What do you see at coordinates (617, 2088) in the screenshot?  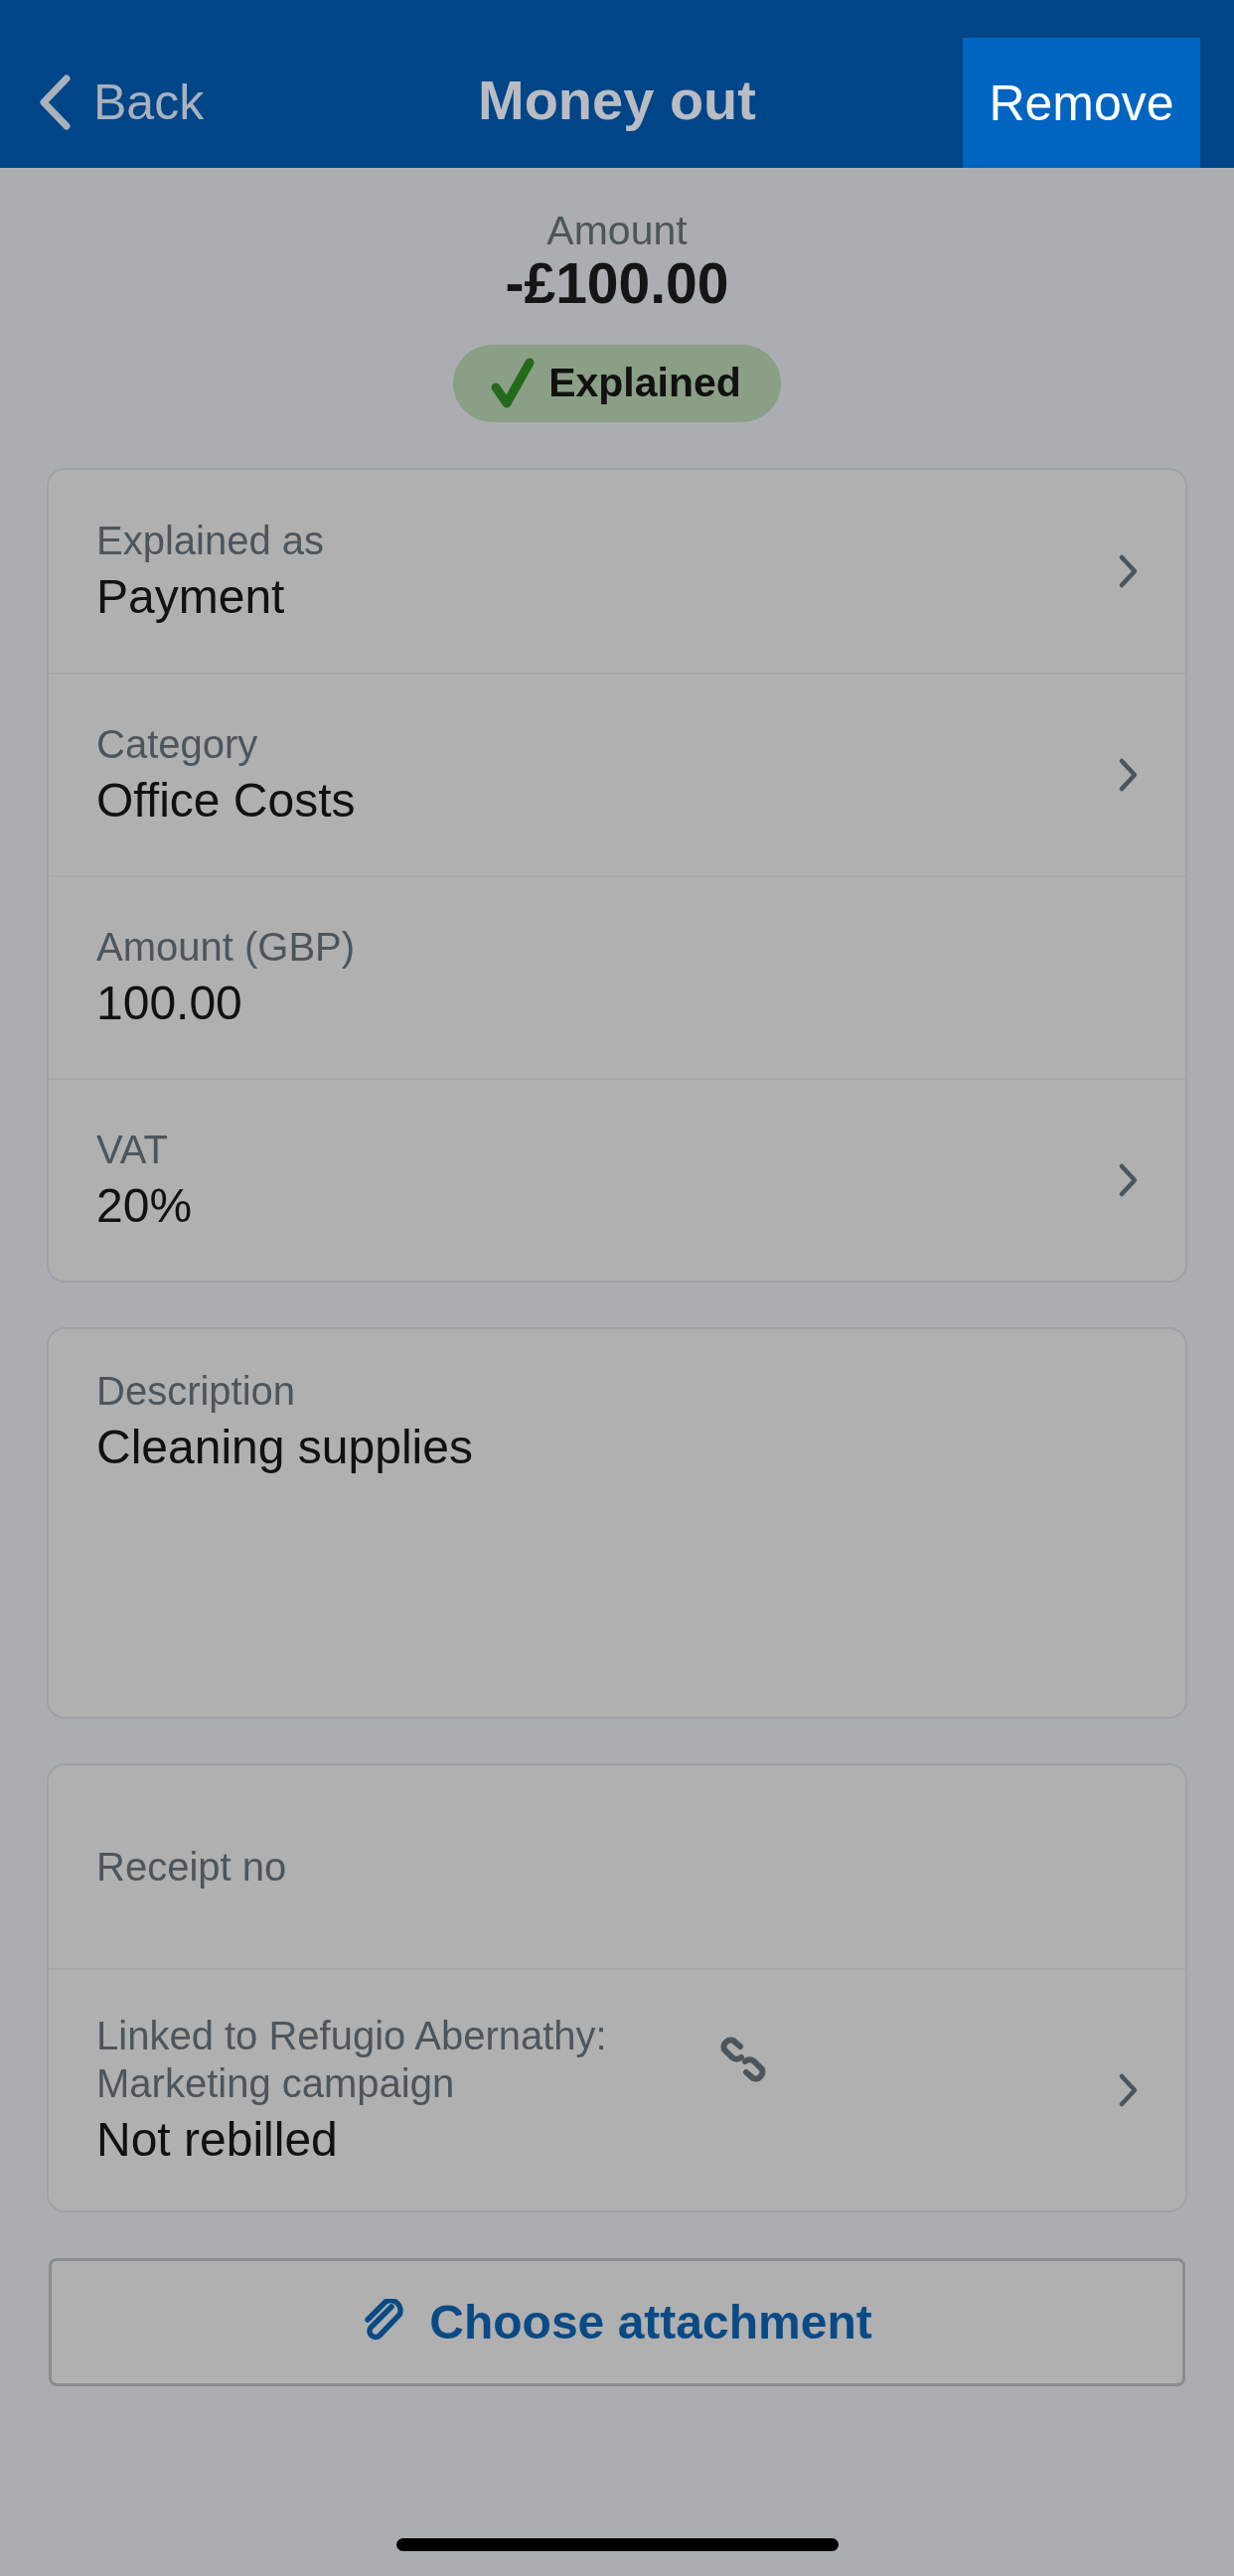 I see `link-row: Linked to Refugio Abernathy: Marketing campaign Not rebilled` at bounding box center [617, 2088].